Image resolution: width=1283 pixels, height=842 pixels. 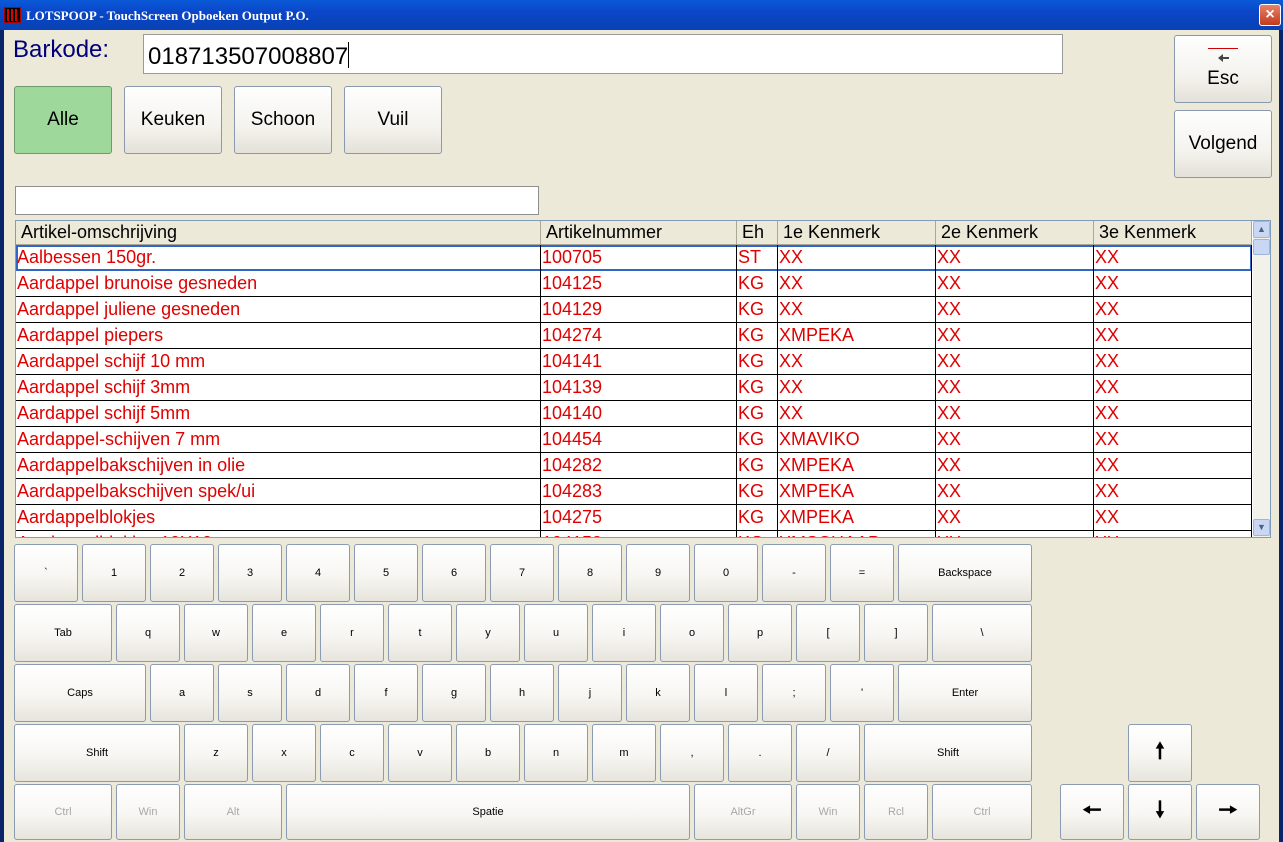 What do you see at coordinates (1092, 812) in the screenshot?
I see `arrow-left-icon: 🠔` at bounding box center [1092, 812].